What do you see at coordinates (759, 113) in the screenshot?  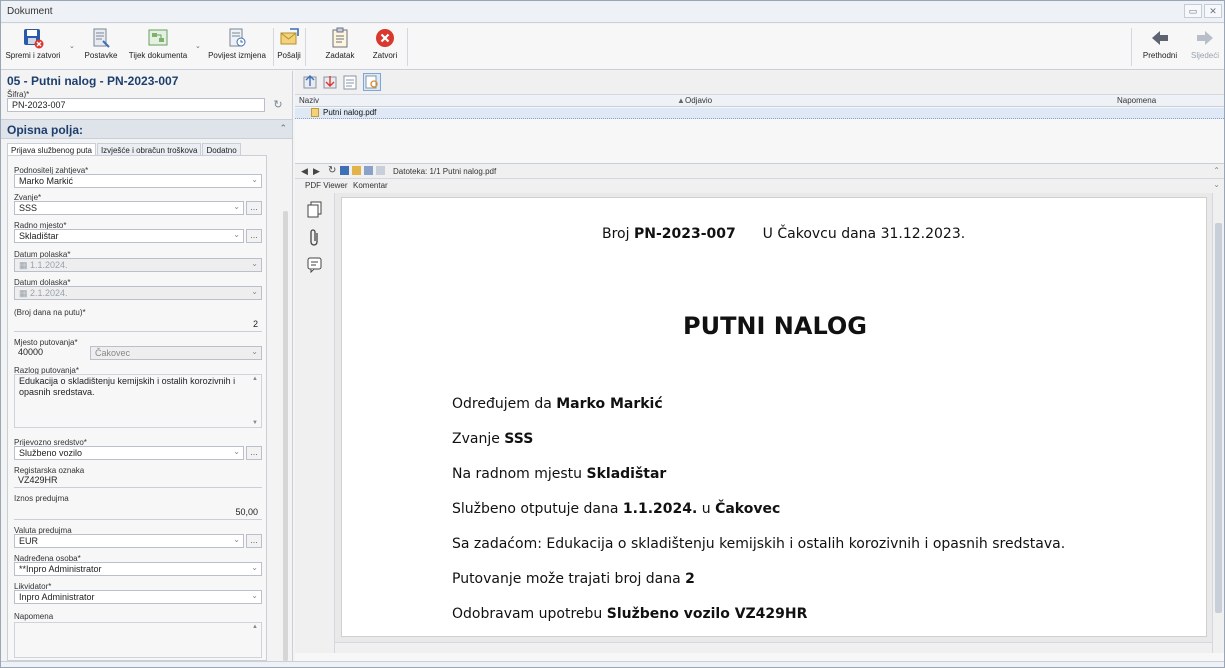 I see `table-row: Putni nalog.pdf` at bounding box center [759, 113].